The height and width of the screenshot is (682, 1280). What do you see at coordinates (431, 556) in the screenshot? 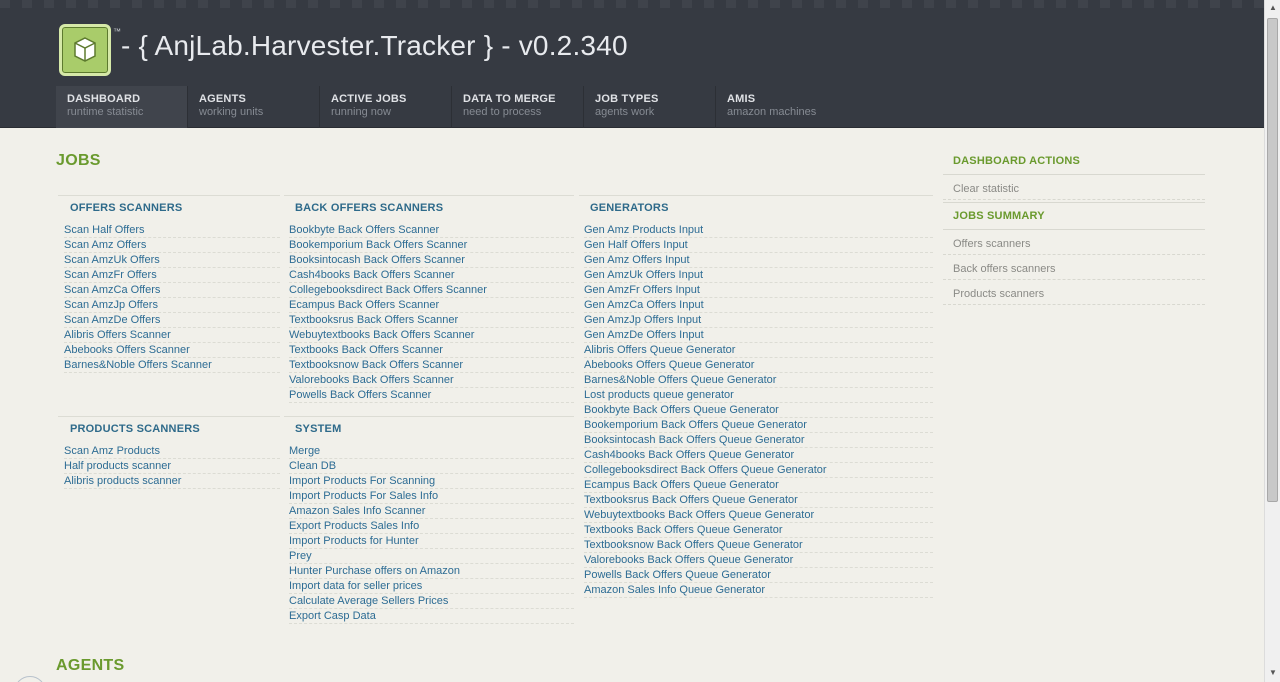
I see `job-link: Prey` at bounding box center [431, 556].